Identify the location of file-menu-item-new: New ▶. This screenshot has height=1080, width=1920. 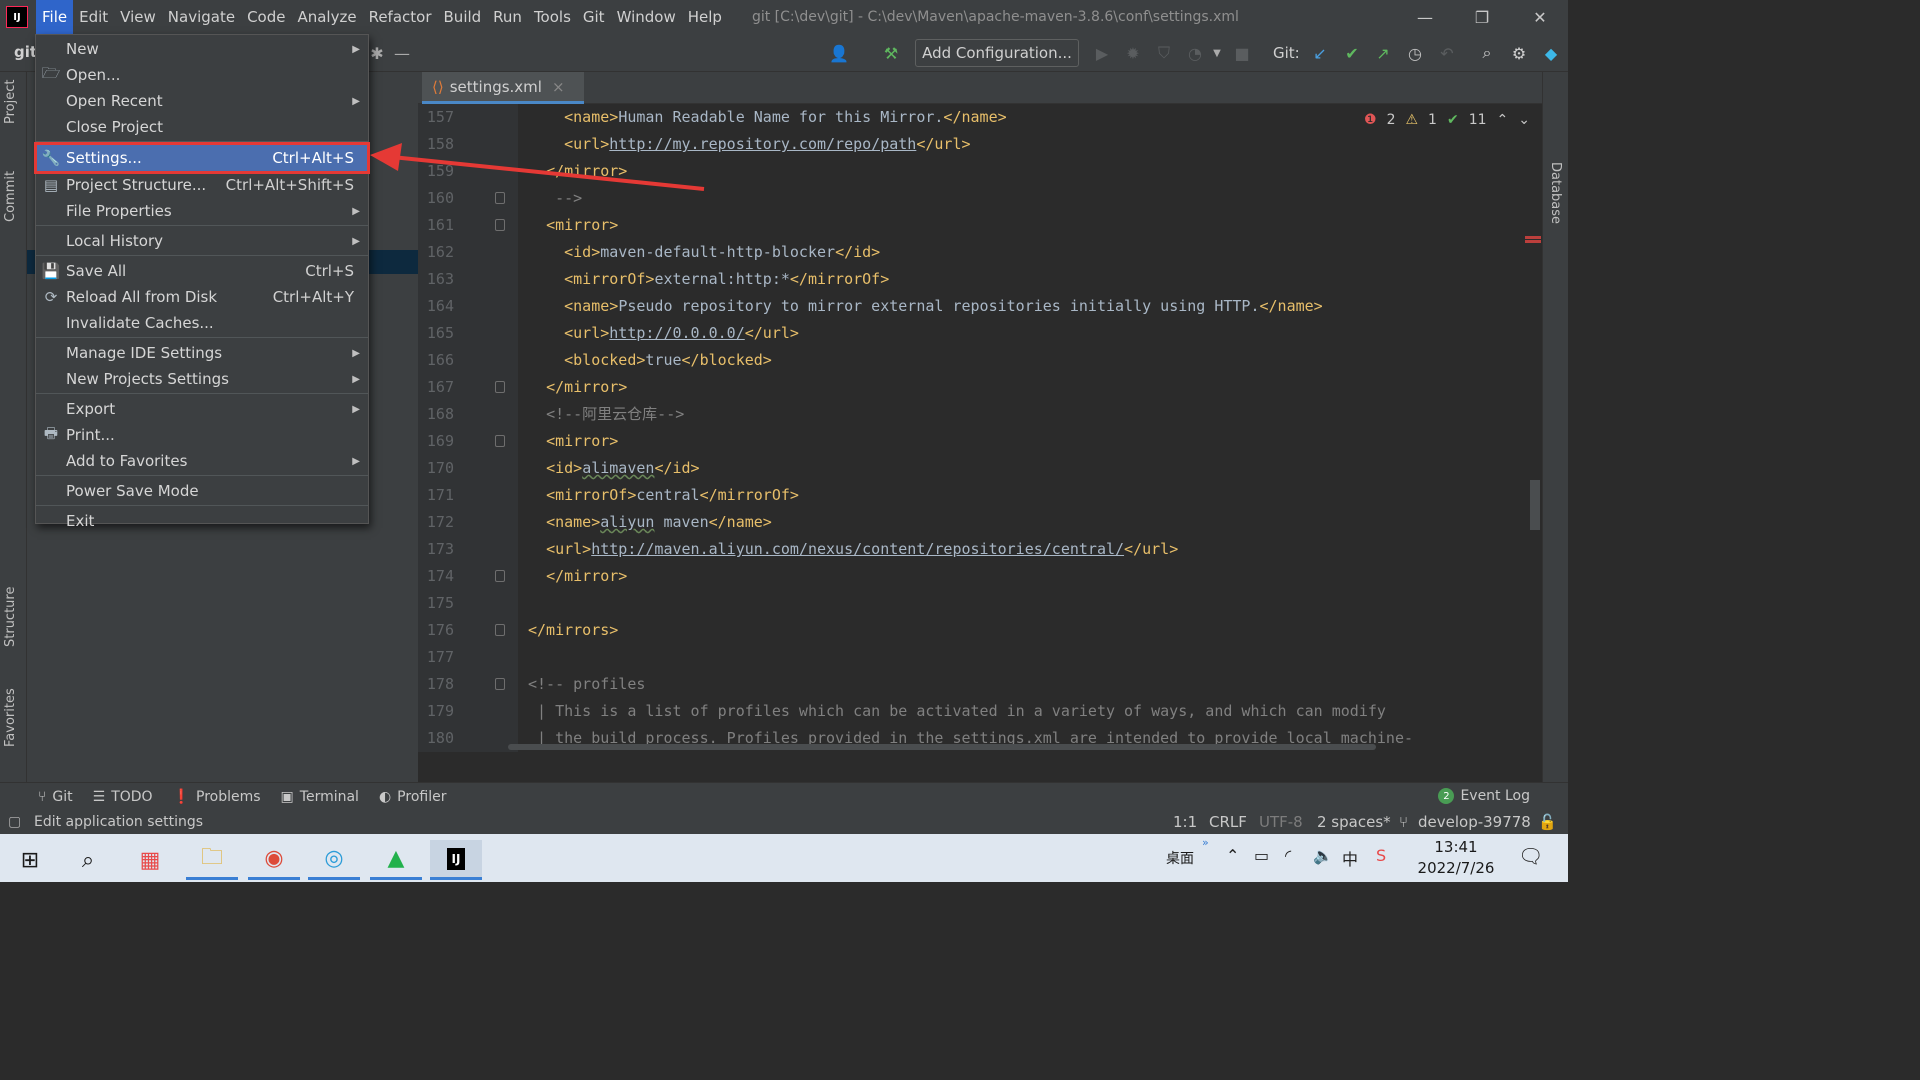
(202, 49).